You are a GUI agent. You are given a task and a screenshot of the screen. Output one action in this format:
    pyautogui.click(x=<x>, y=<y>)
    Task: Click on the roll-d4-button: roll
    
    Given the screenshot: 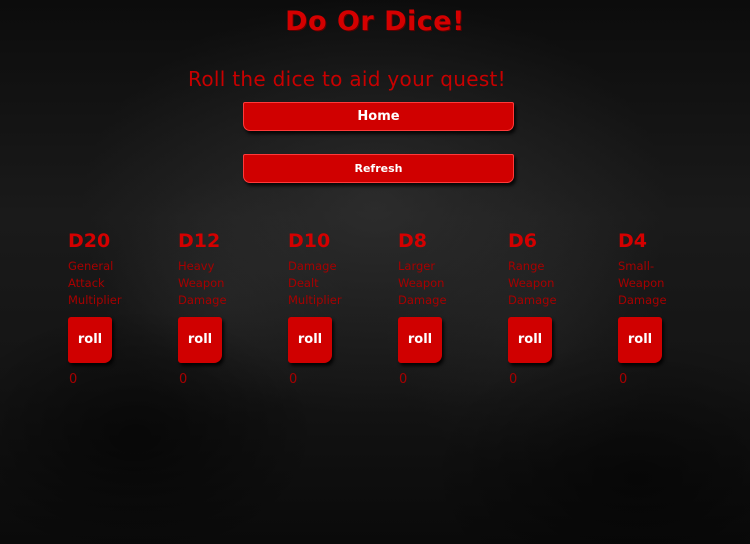 What is the action you would take?
    pyautogui.click(x=640, y=340)
    